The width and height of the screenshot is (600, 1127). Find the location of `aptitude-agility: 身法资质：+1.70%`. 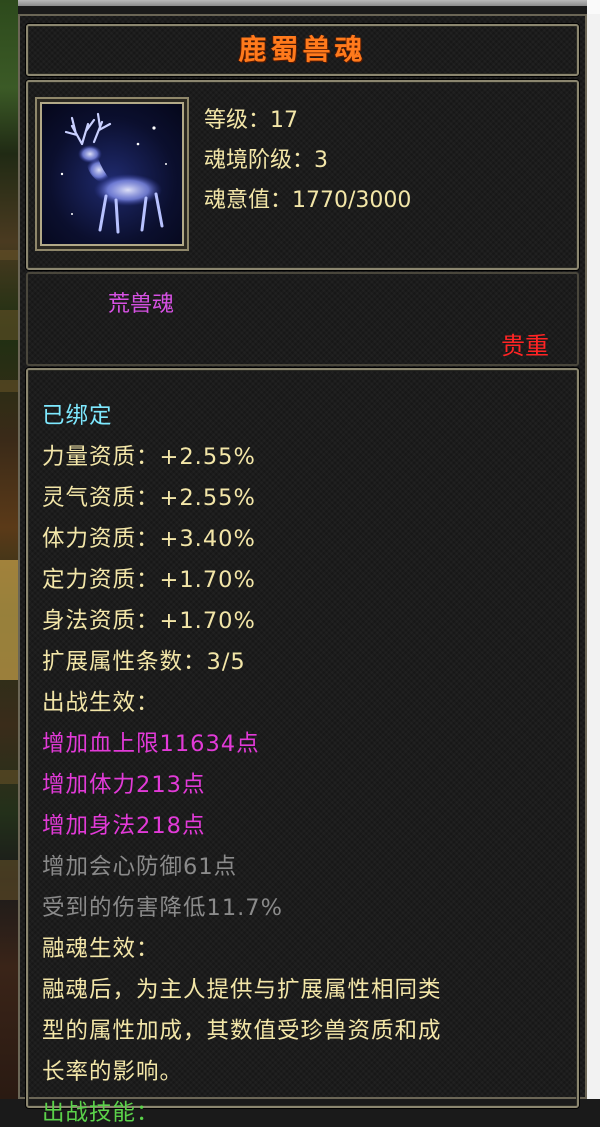

aptitude-agility: 身法资质：+1.70% is located at coordinates (149, 621).